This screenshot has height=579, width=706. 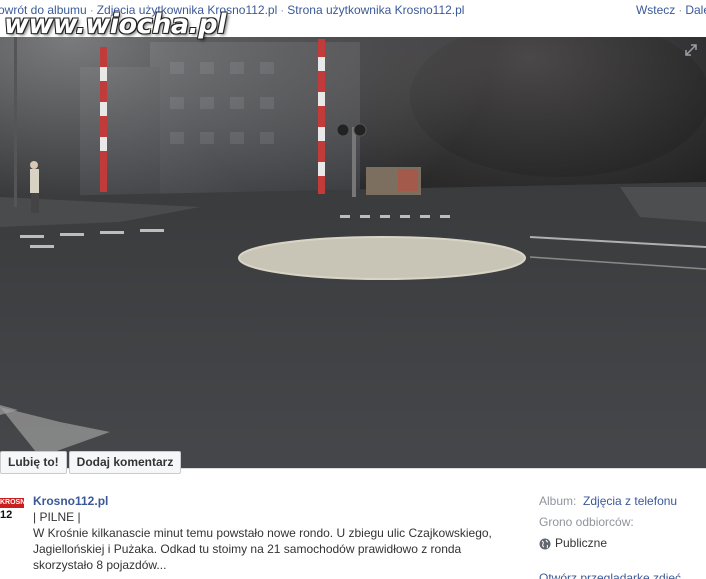 I want to click on open-photo-viewer-link: Otwórz przeglądarkę zdjęć, so click(x=610, y=574).